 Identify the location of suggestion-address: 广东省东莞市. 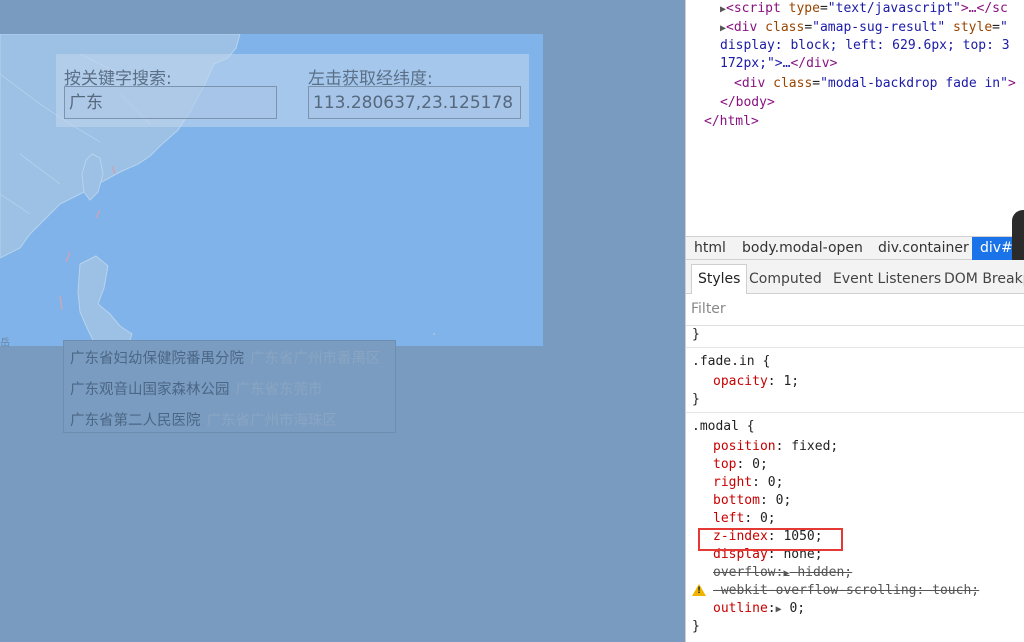
(279, 390).